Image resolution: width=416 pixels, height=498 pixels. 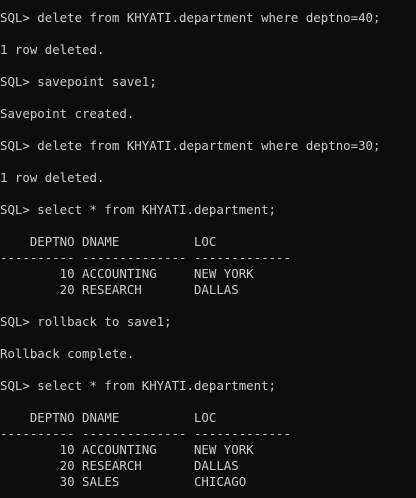 What do you see at coordinates (123, 481) in the screenshot?
I see `table-row: 30 SALES CHICAGO` at bounding box center [123, 481].